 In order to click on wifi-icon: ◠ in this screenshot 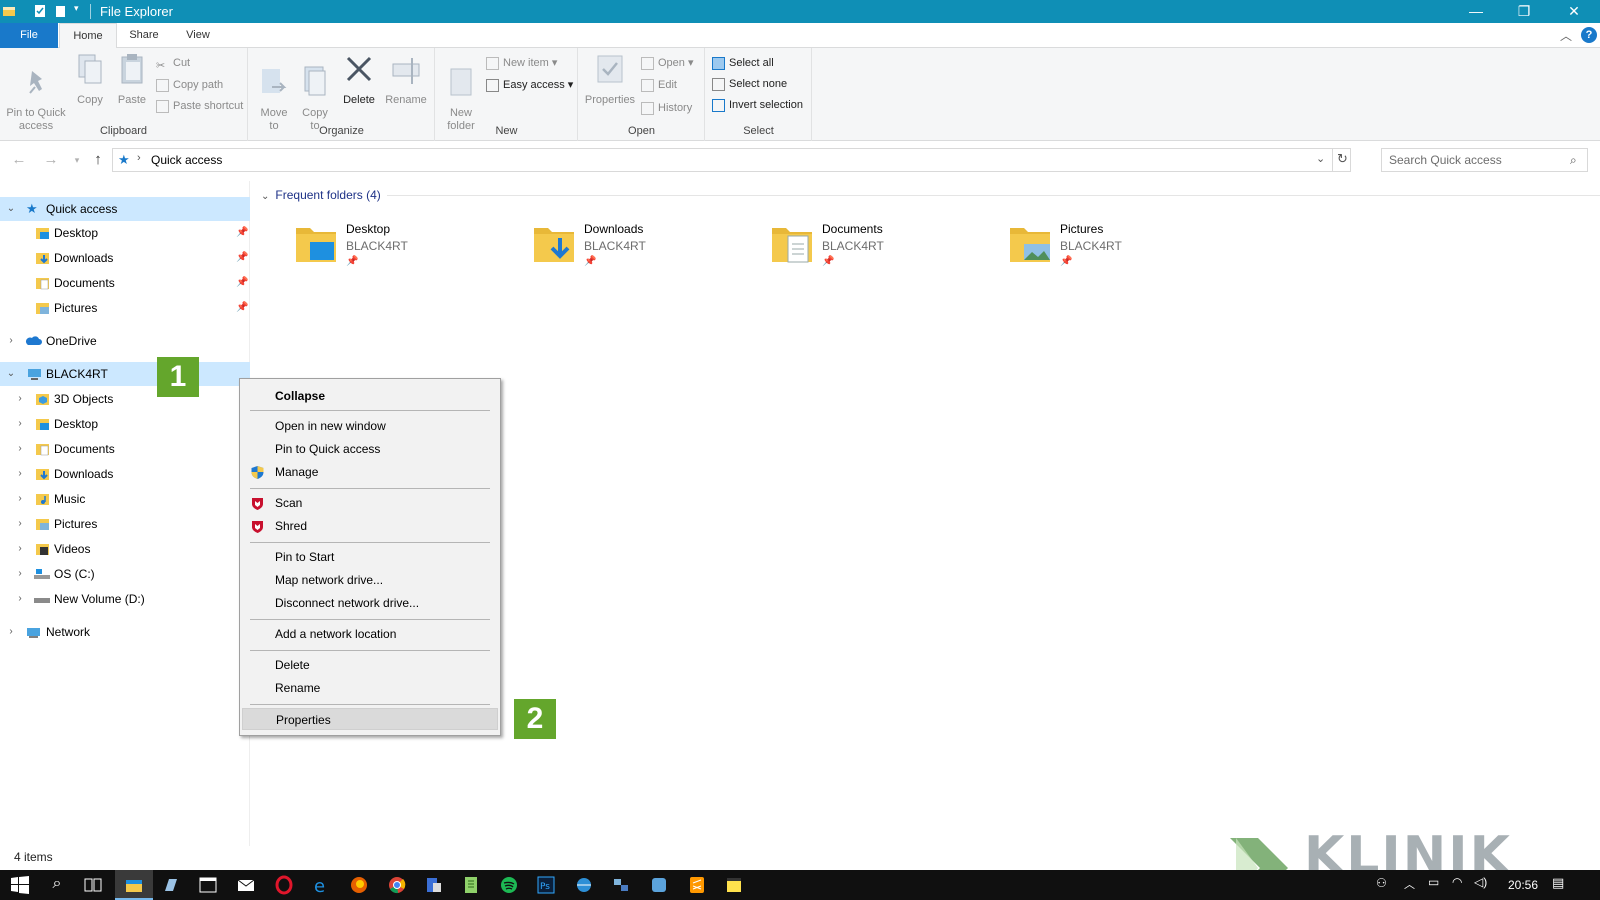, I will do `click(1457, 882)`.